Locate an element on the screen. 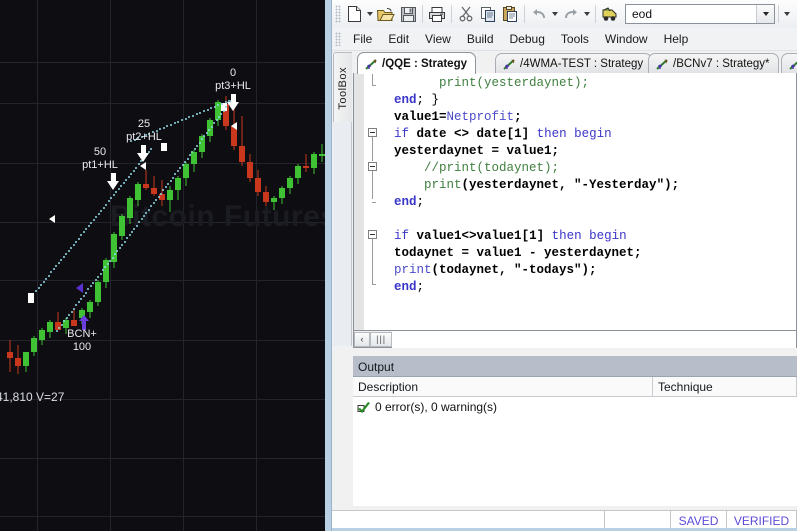  tab-next-partial is located at coordinates (789, 63).